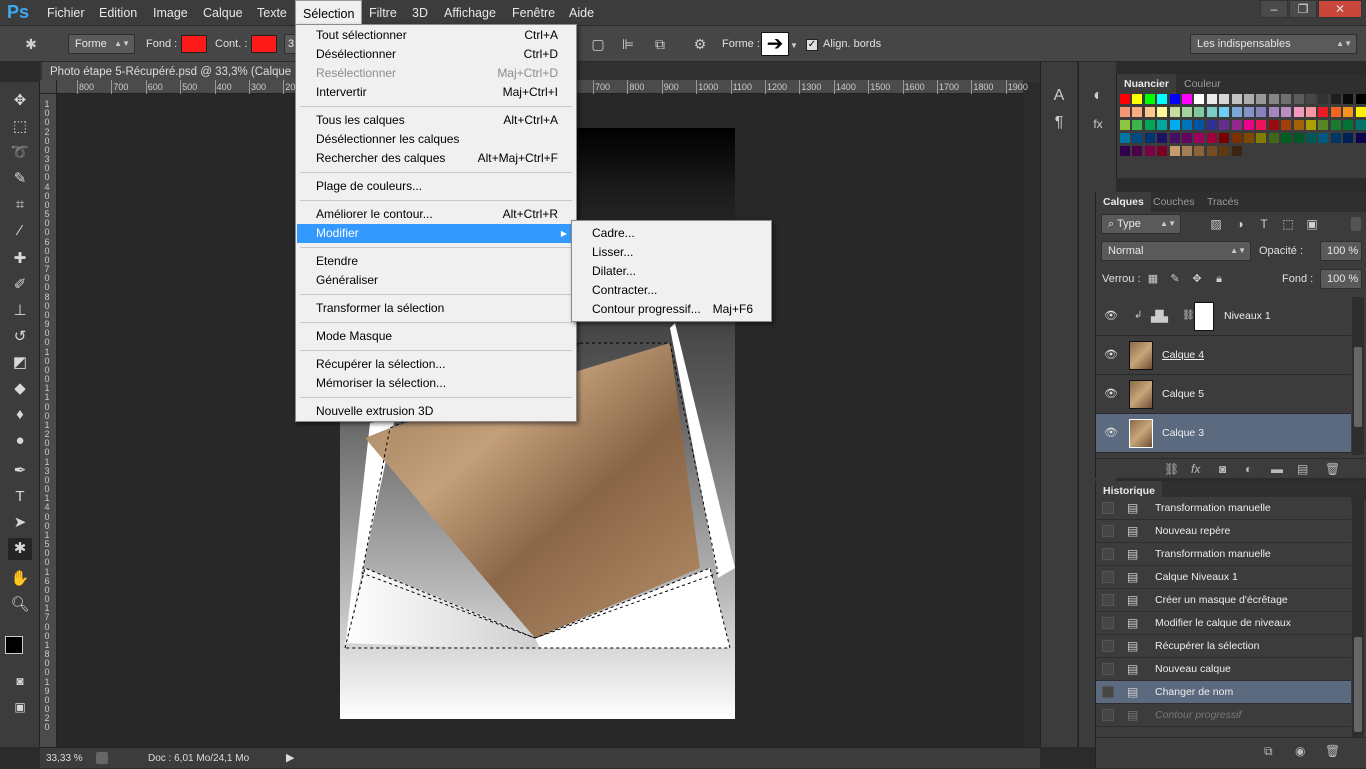  Describe the element at coordinates (1195, 469) in the screenshot. I see `layer-style-icon: fx` at that location.